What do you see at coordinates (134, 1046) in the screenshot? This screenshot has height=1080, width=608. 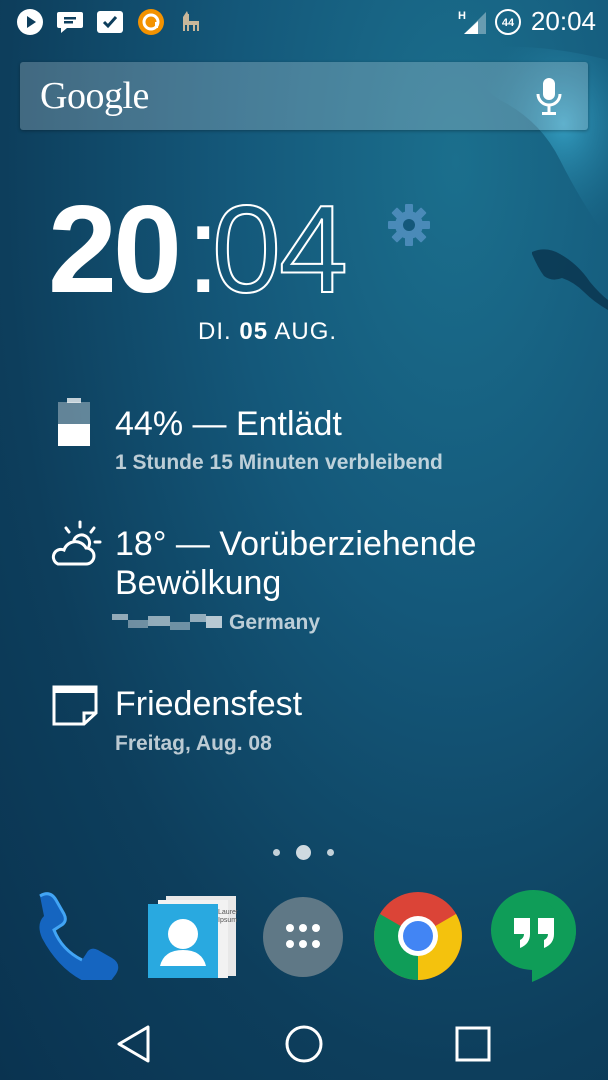 I see `back-icon` at bounding box center [134, 1046].